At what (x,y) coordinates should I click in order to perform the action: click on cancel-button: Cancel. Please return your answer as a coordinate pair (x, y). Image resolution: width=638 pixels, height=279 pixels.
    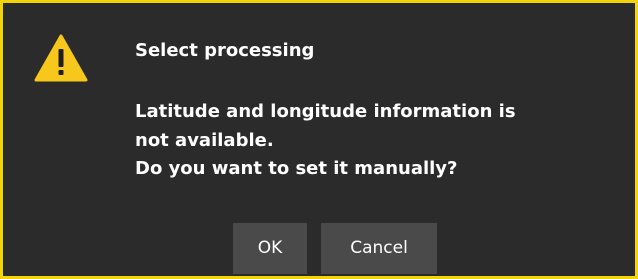
    Looking at the image, I should click on (379, 248).